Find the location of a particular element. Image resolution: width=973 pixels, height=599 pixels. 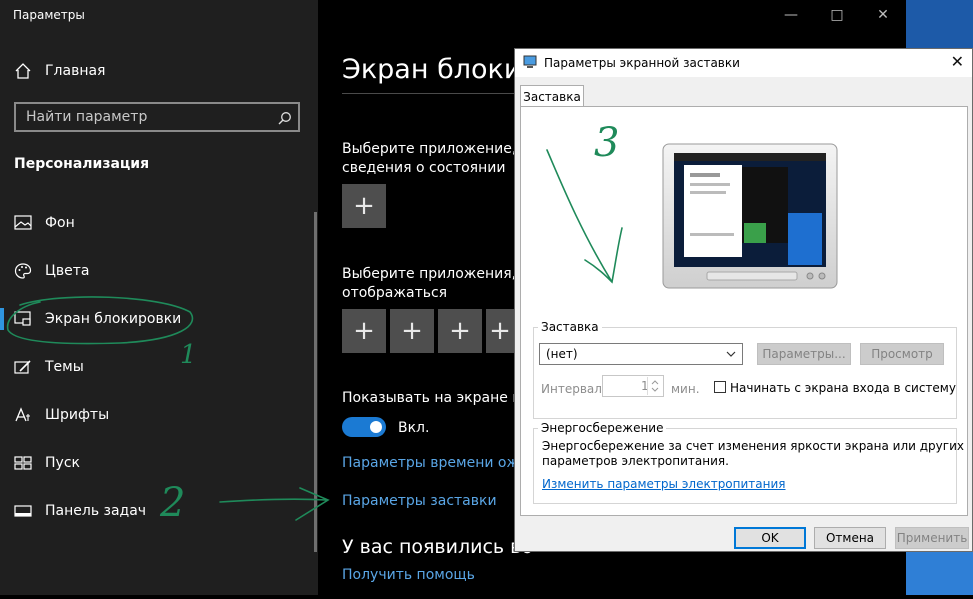

ink-arrow-screensaver is located at coordinates (274, 504).